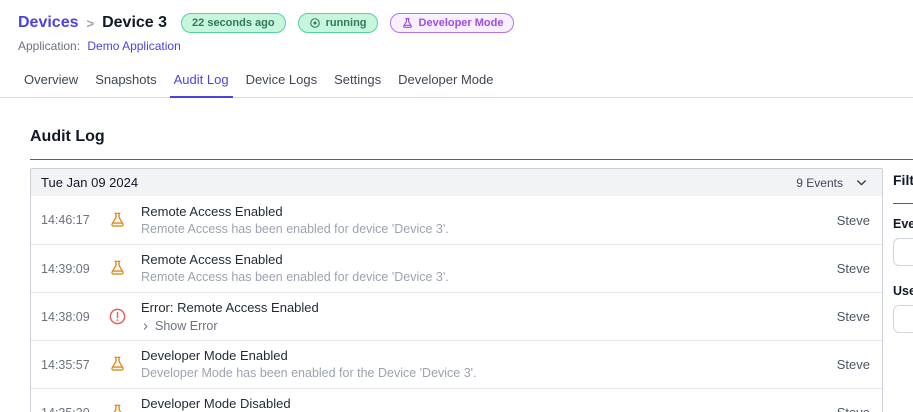 This screenshot has width=913, height=412. Describe the element at coordinates (903, 291) in the screenshot. I see `user-filter-label: User` at that location.